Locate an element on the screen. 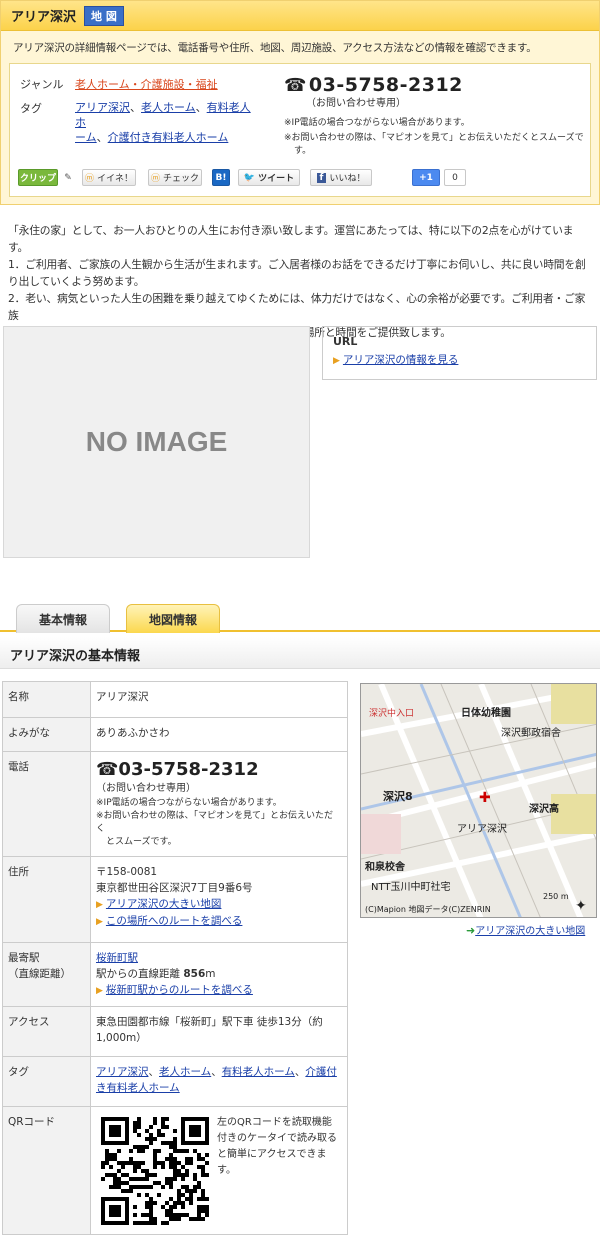  map-label: 深沢中入口 is located at coordinates (392, 714).